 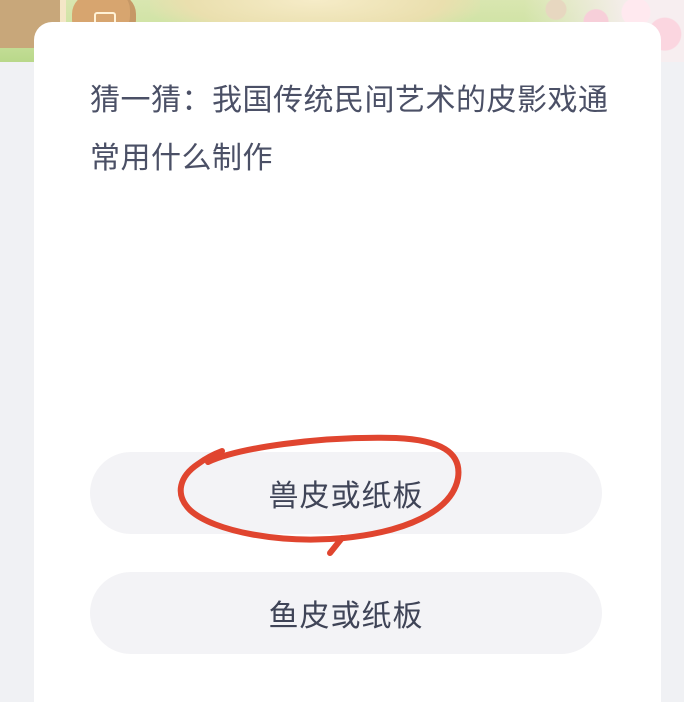 I want to click on answer-option-2: 鱼皮或纸板, so click(x=346, y=613).